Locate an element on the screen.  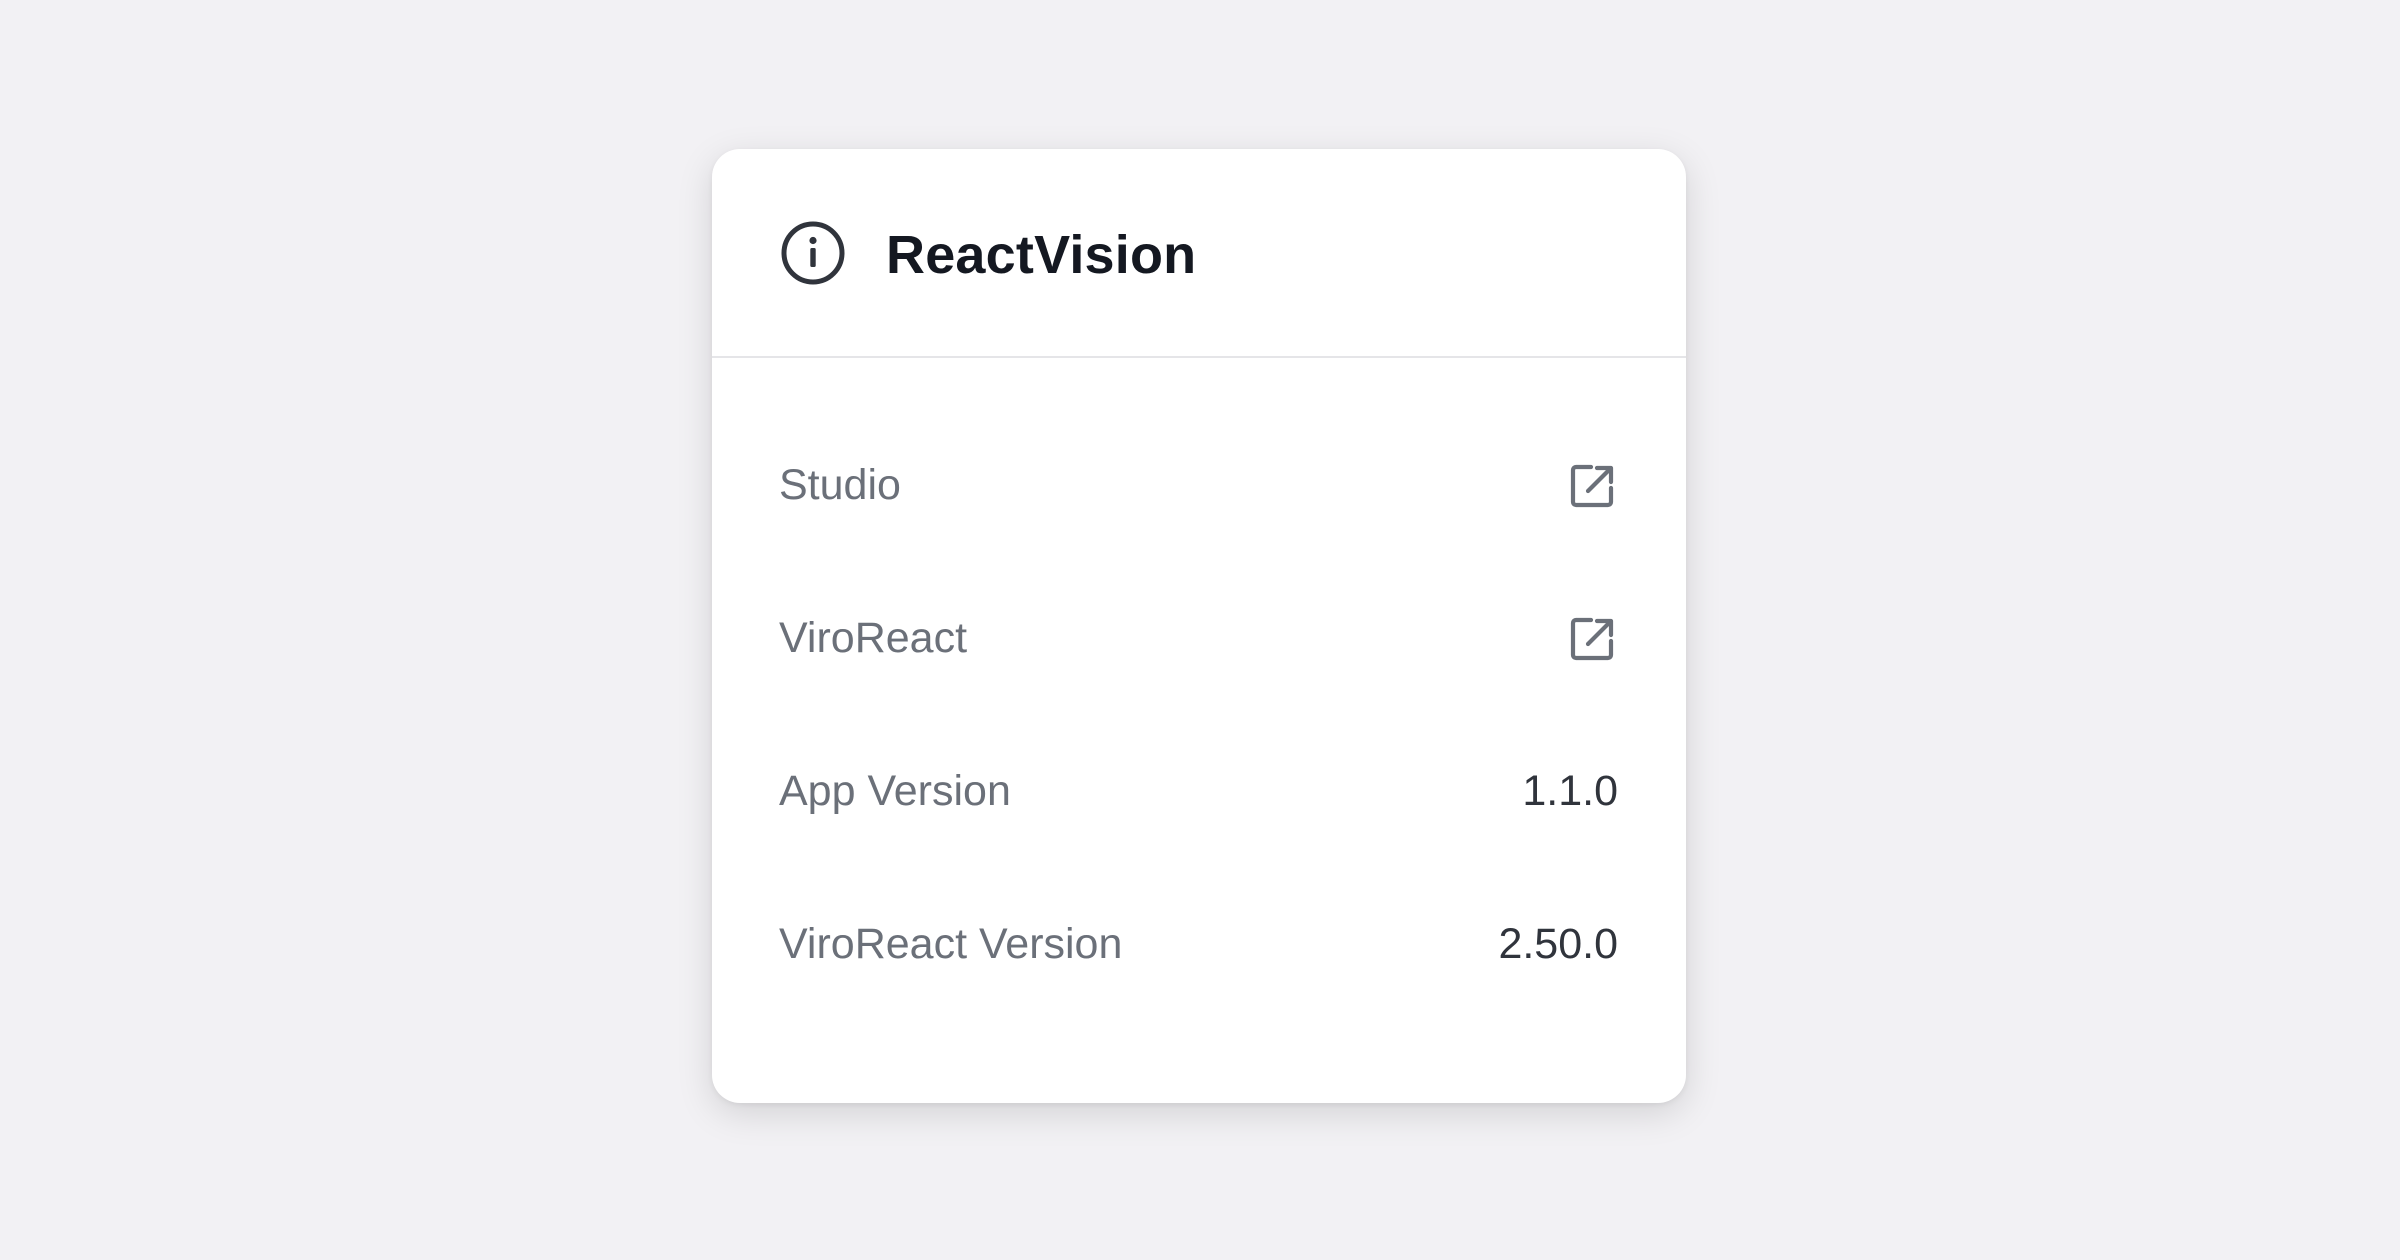
viroreact-version-label: ViroReact Version is located at coordinates (951, 944).